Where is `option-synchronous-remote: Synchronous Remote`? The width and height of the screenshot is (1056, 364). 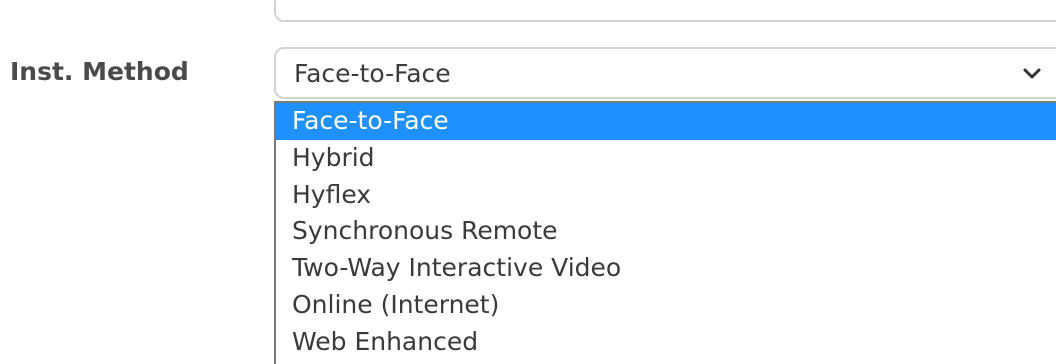 option-synchronous-remote: Synchronous Remote is located at coordinates (666, 231).